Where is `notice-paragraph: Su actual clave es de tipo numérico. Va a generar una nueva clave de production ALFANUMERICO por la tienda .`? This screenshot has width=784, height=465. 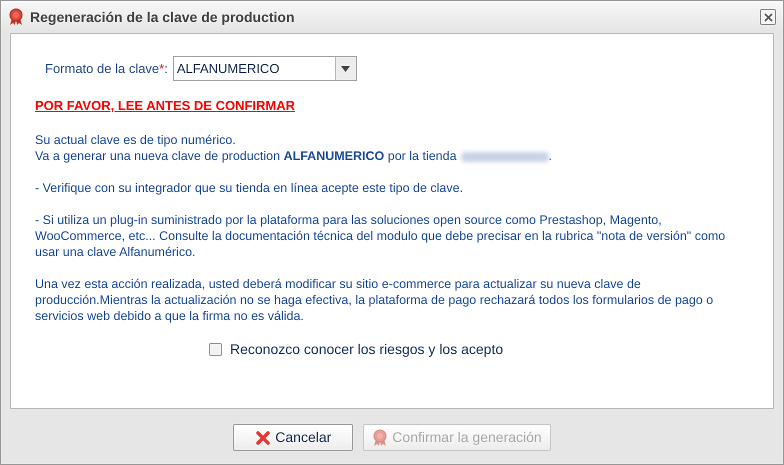
notice-paragraph: Su actual clave es de tipo numérico. Va a generar una nueva clave de production ALFANUMERICO por la tienda . is located at coordinates (294, 148).